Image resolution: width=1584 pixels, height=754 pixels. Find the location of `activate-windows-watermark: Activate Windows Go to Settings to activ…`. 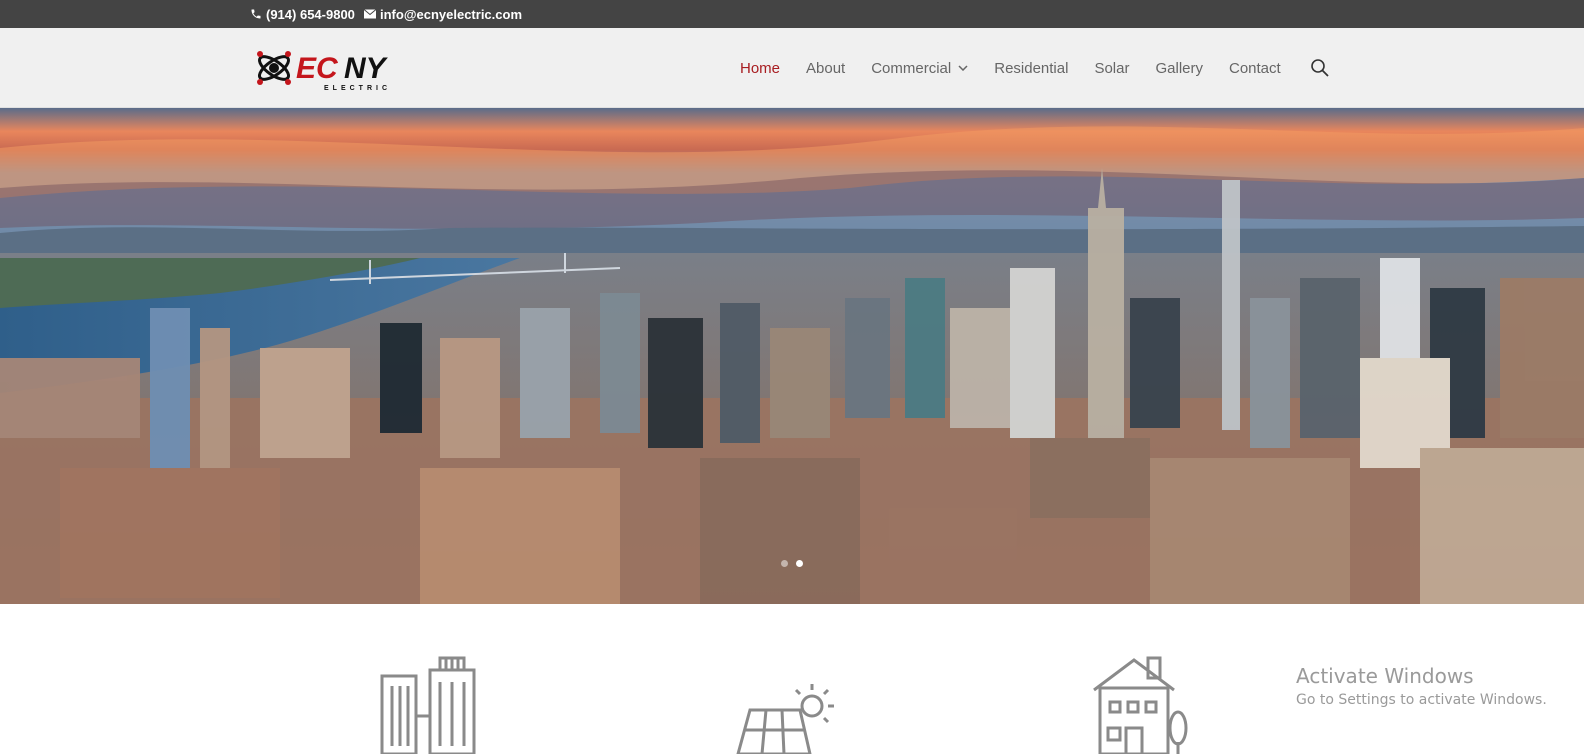

activate-windows-watermark: Activate Windows Go to Settings to activ… is located at coordinates (1421, 687).